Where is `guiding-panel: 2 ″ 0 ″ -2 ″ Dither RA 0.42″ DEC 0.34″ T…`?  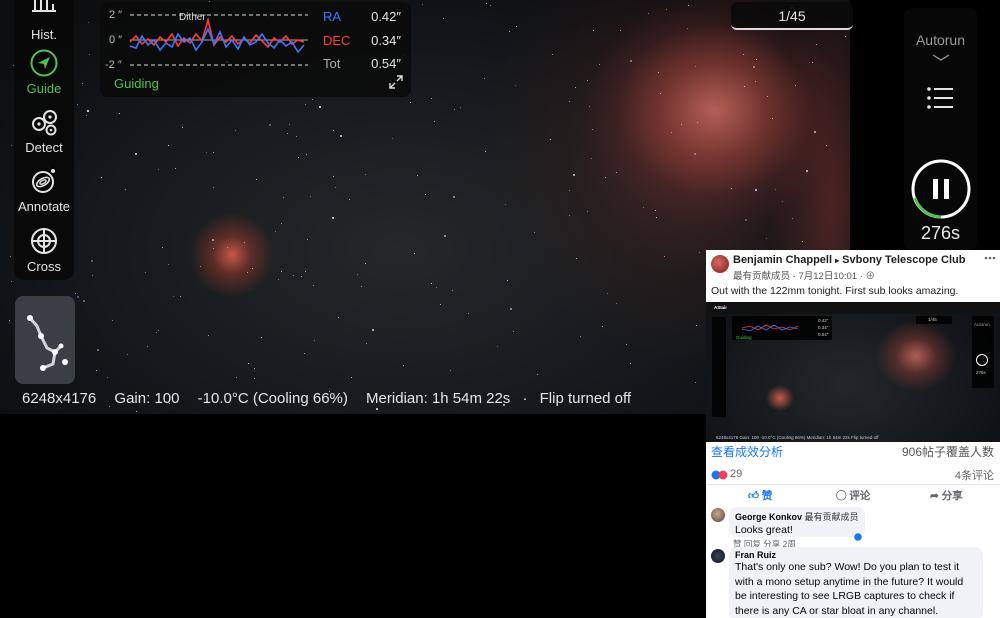 guiding-panel: 2 ″ 0 ″ -2 ″ Dither RA 0.42″ DEC 0.34″ T… is located at coordinates (255, 49).